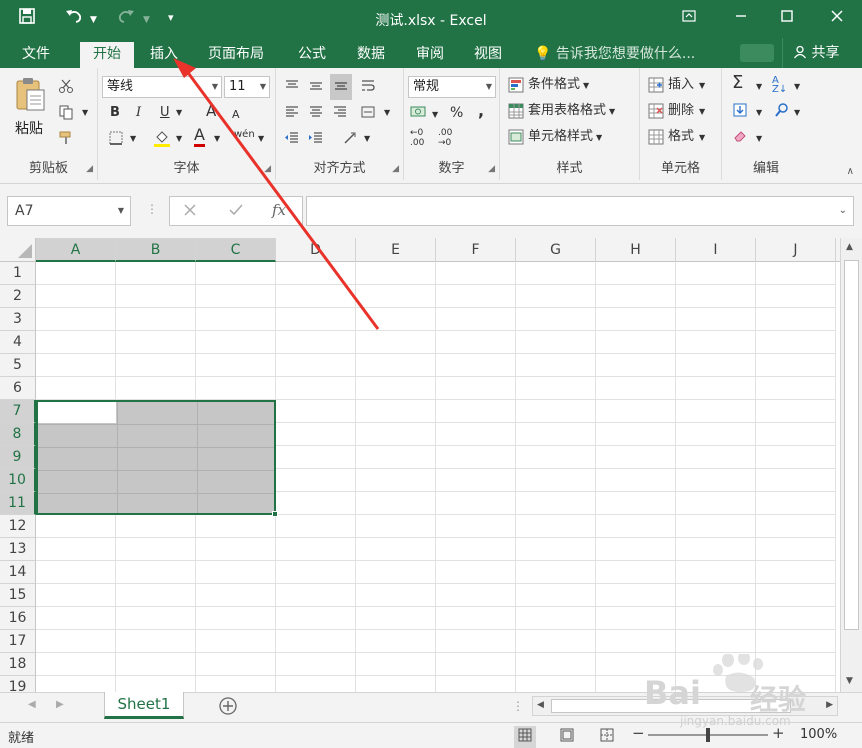 This screenshot has height=748, width=862. I want to click on align-right-icon, so click(340, 115).